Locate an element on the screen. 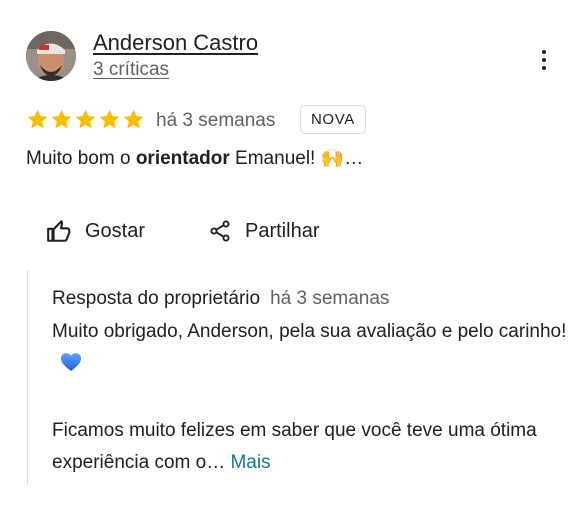  reviewer-name: Anderson Castro is located at coordinates (175, 43).